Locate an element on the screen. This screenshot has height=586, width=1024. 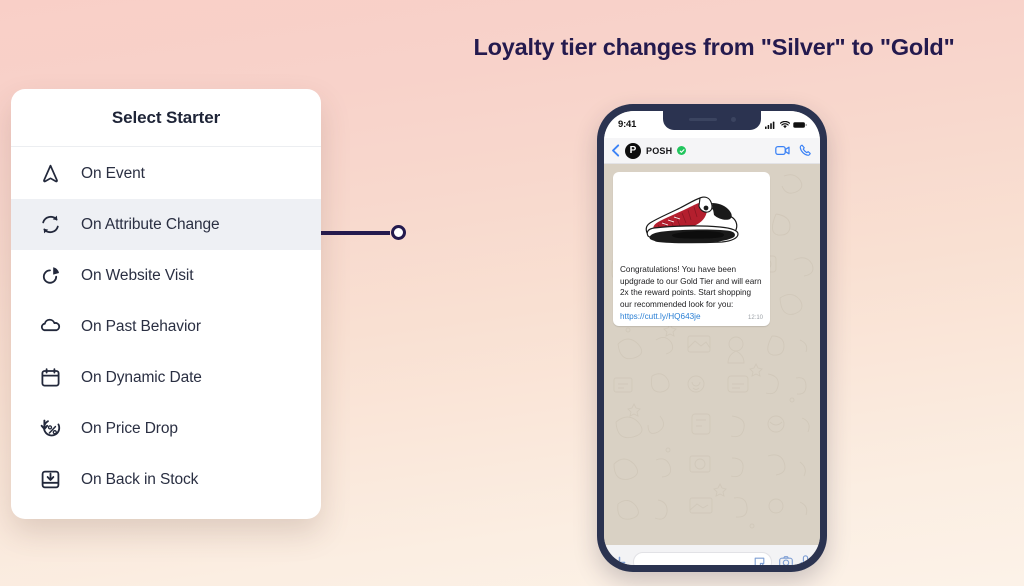
avatar: P is located at coordinates (633, 150).